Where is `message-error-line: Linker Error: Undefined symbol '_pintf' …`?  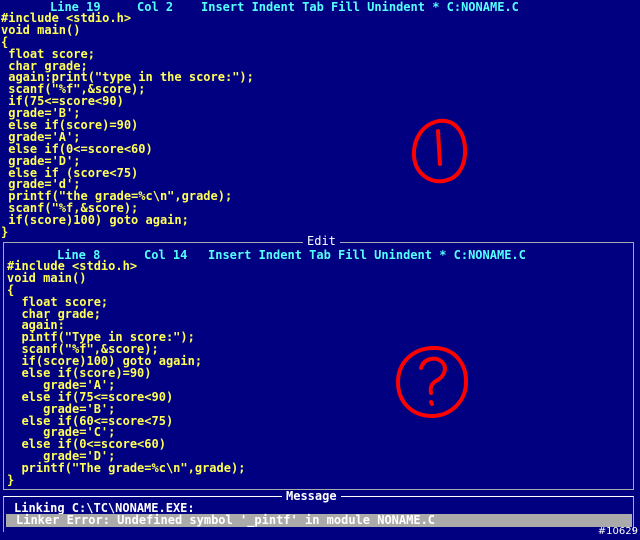
message-error-line: Linker Error: Undefined symbol '_pintf' … is located at coordinates (319, 520).